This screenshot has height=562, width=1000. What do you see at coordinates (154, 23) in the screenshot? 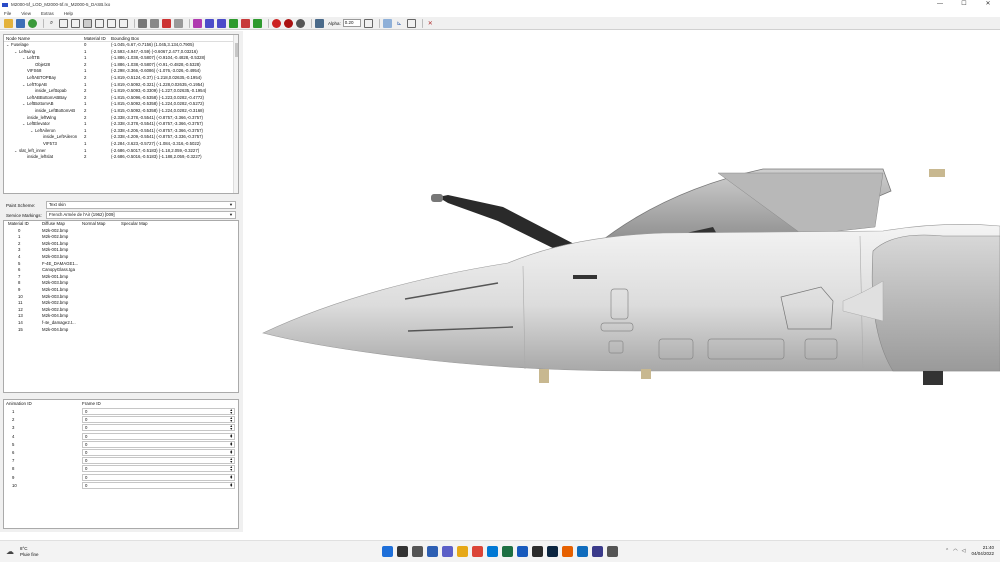
I see `solid-icon` at bounding box center [154, 23].